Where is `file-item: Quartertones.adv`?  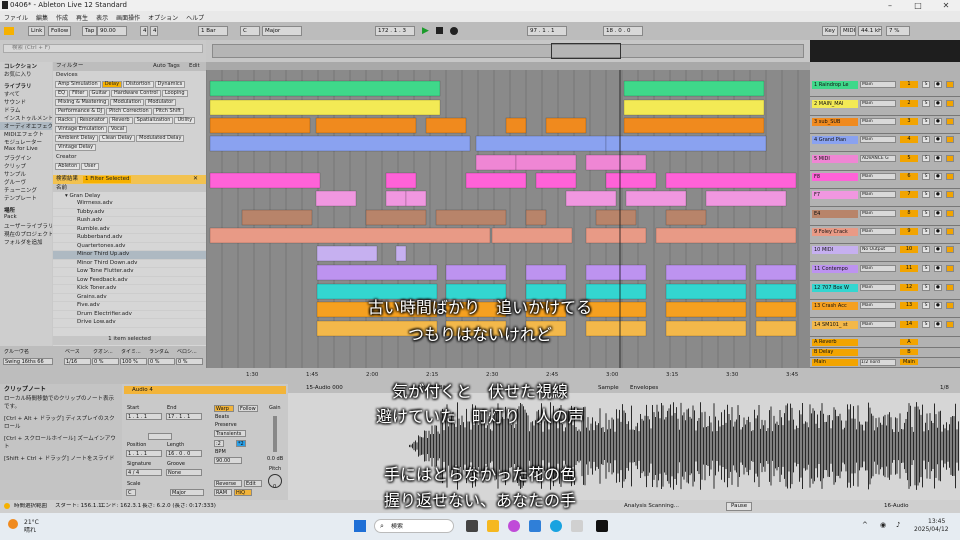 file-item: Quartertones.adv is located at coordinates (129, 247).